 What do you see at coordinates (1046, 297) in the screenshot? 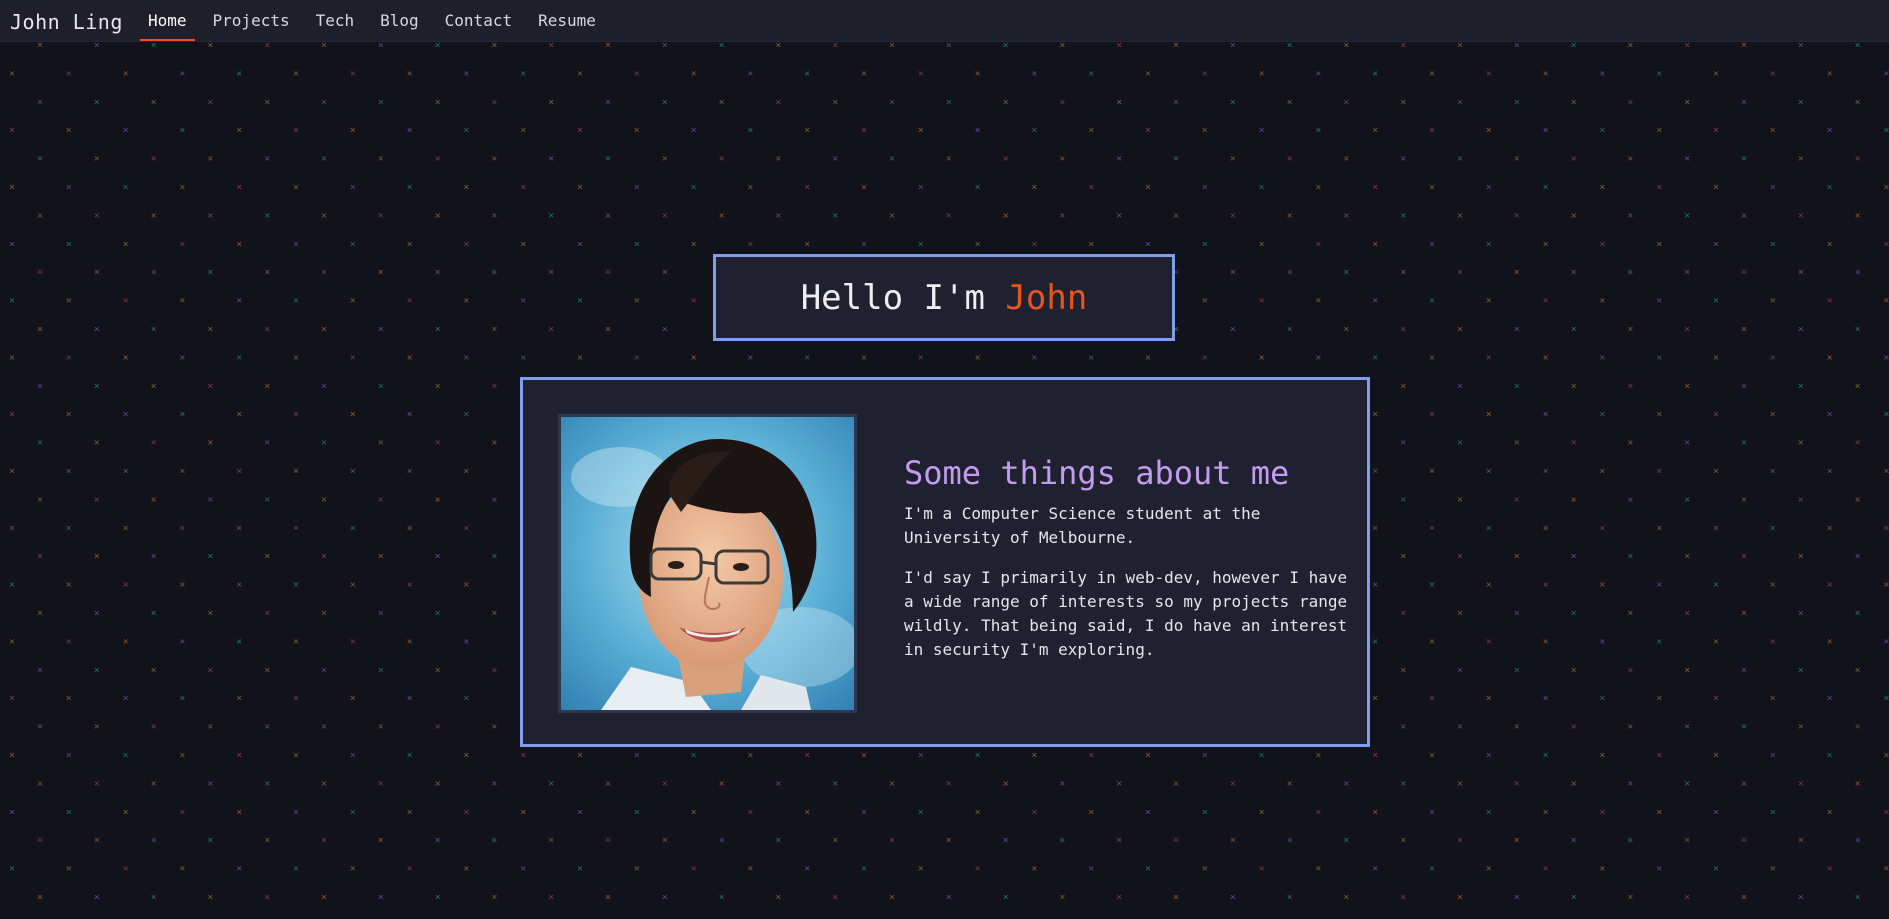
I see `hero-name: John` at bounding box center [1046, 297].